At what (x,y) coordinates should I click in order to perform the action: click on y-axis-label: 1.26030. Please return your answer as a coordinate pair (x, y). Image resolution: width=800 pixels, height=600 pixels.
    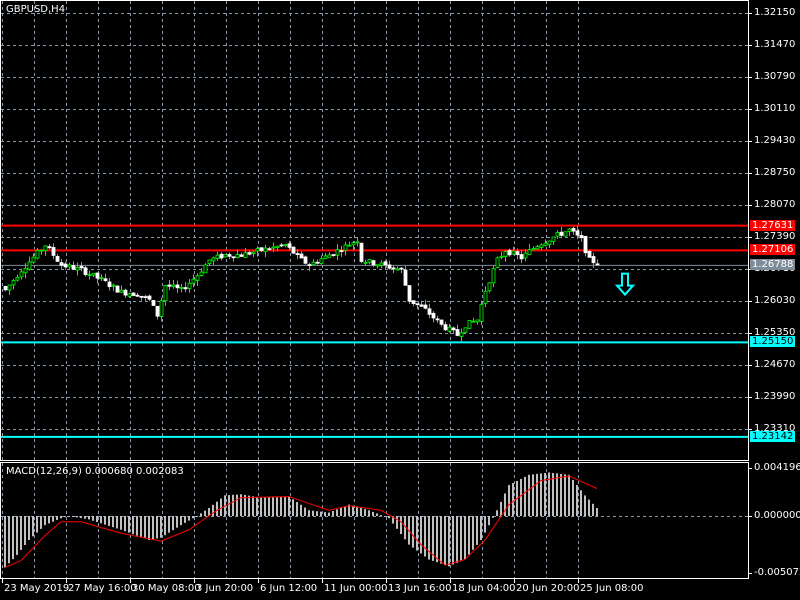
    Looking at the image, I should click on (775, 300).